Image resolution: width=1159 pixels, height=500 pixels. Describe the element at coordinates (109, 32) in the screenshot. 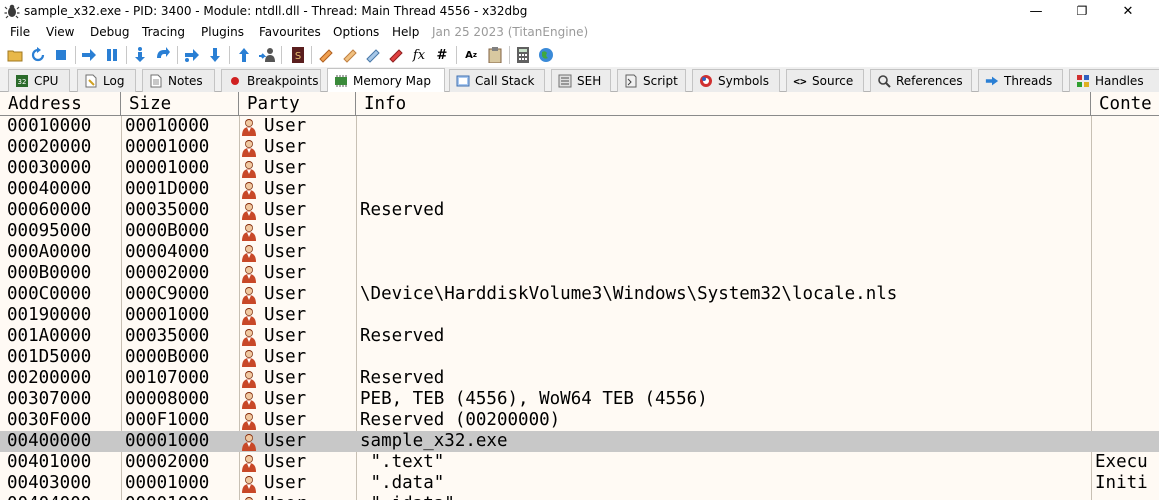

I see `menu-debug: Debug` at that location.